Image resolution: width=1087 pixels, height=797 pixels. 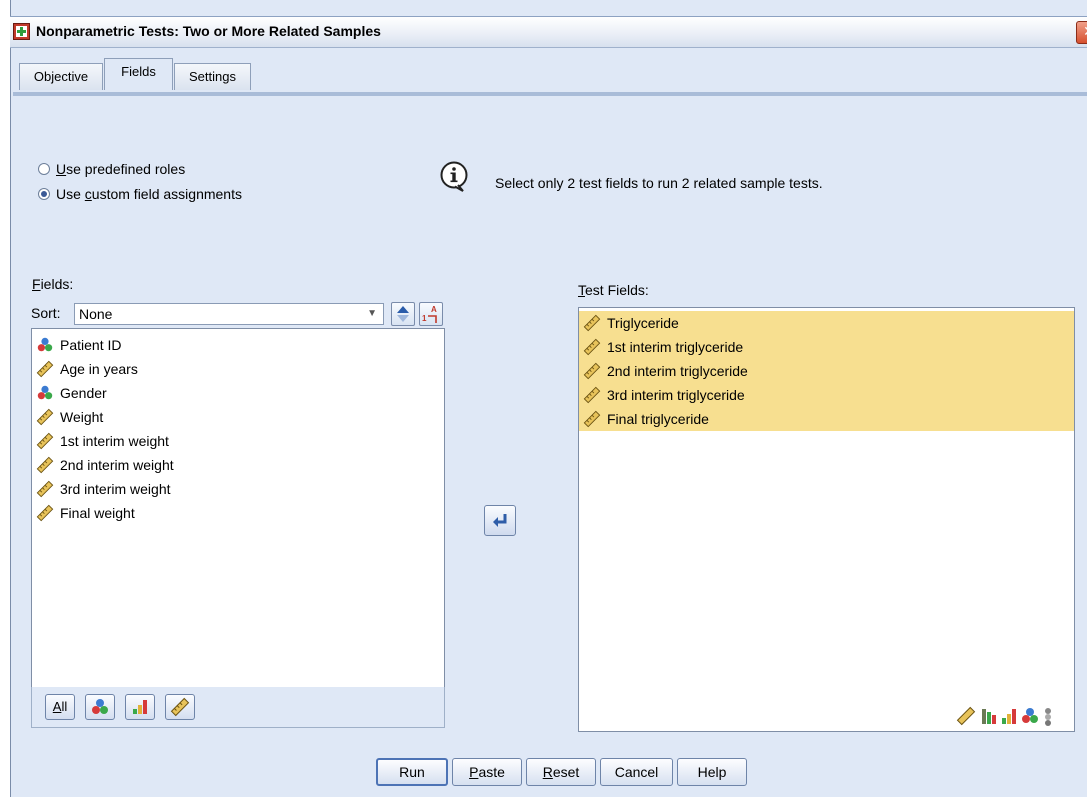 What do you see at coordinates (826, 347) in the screenshot?
I see `list-item: 1st interim triglyceride` at bounding box center [826, 347].